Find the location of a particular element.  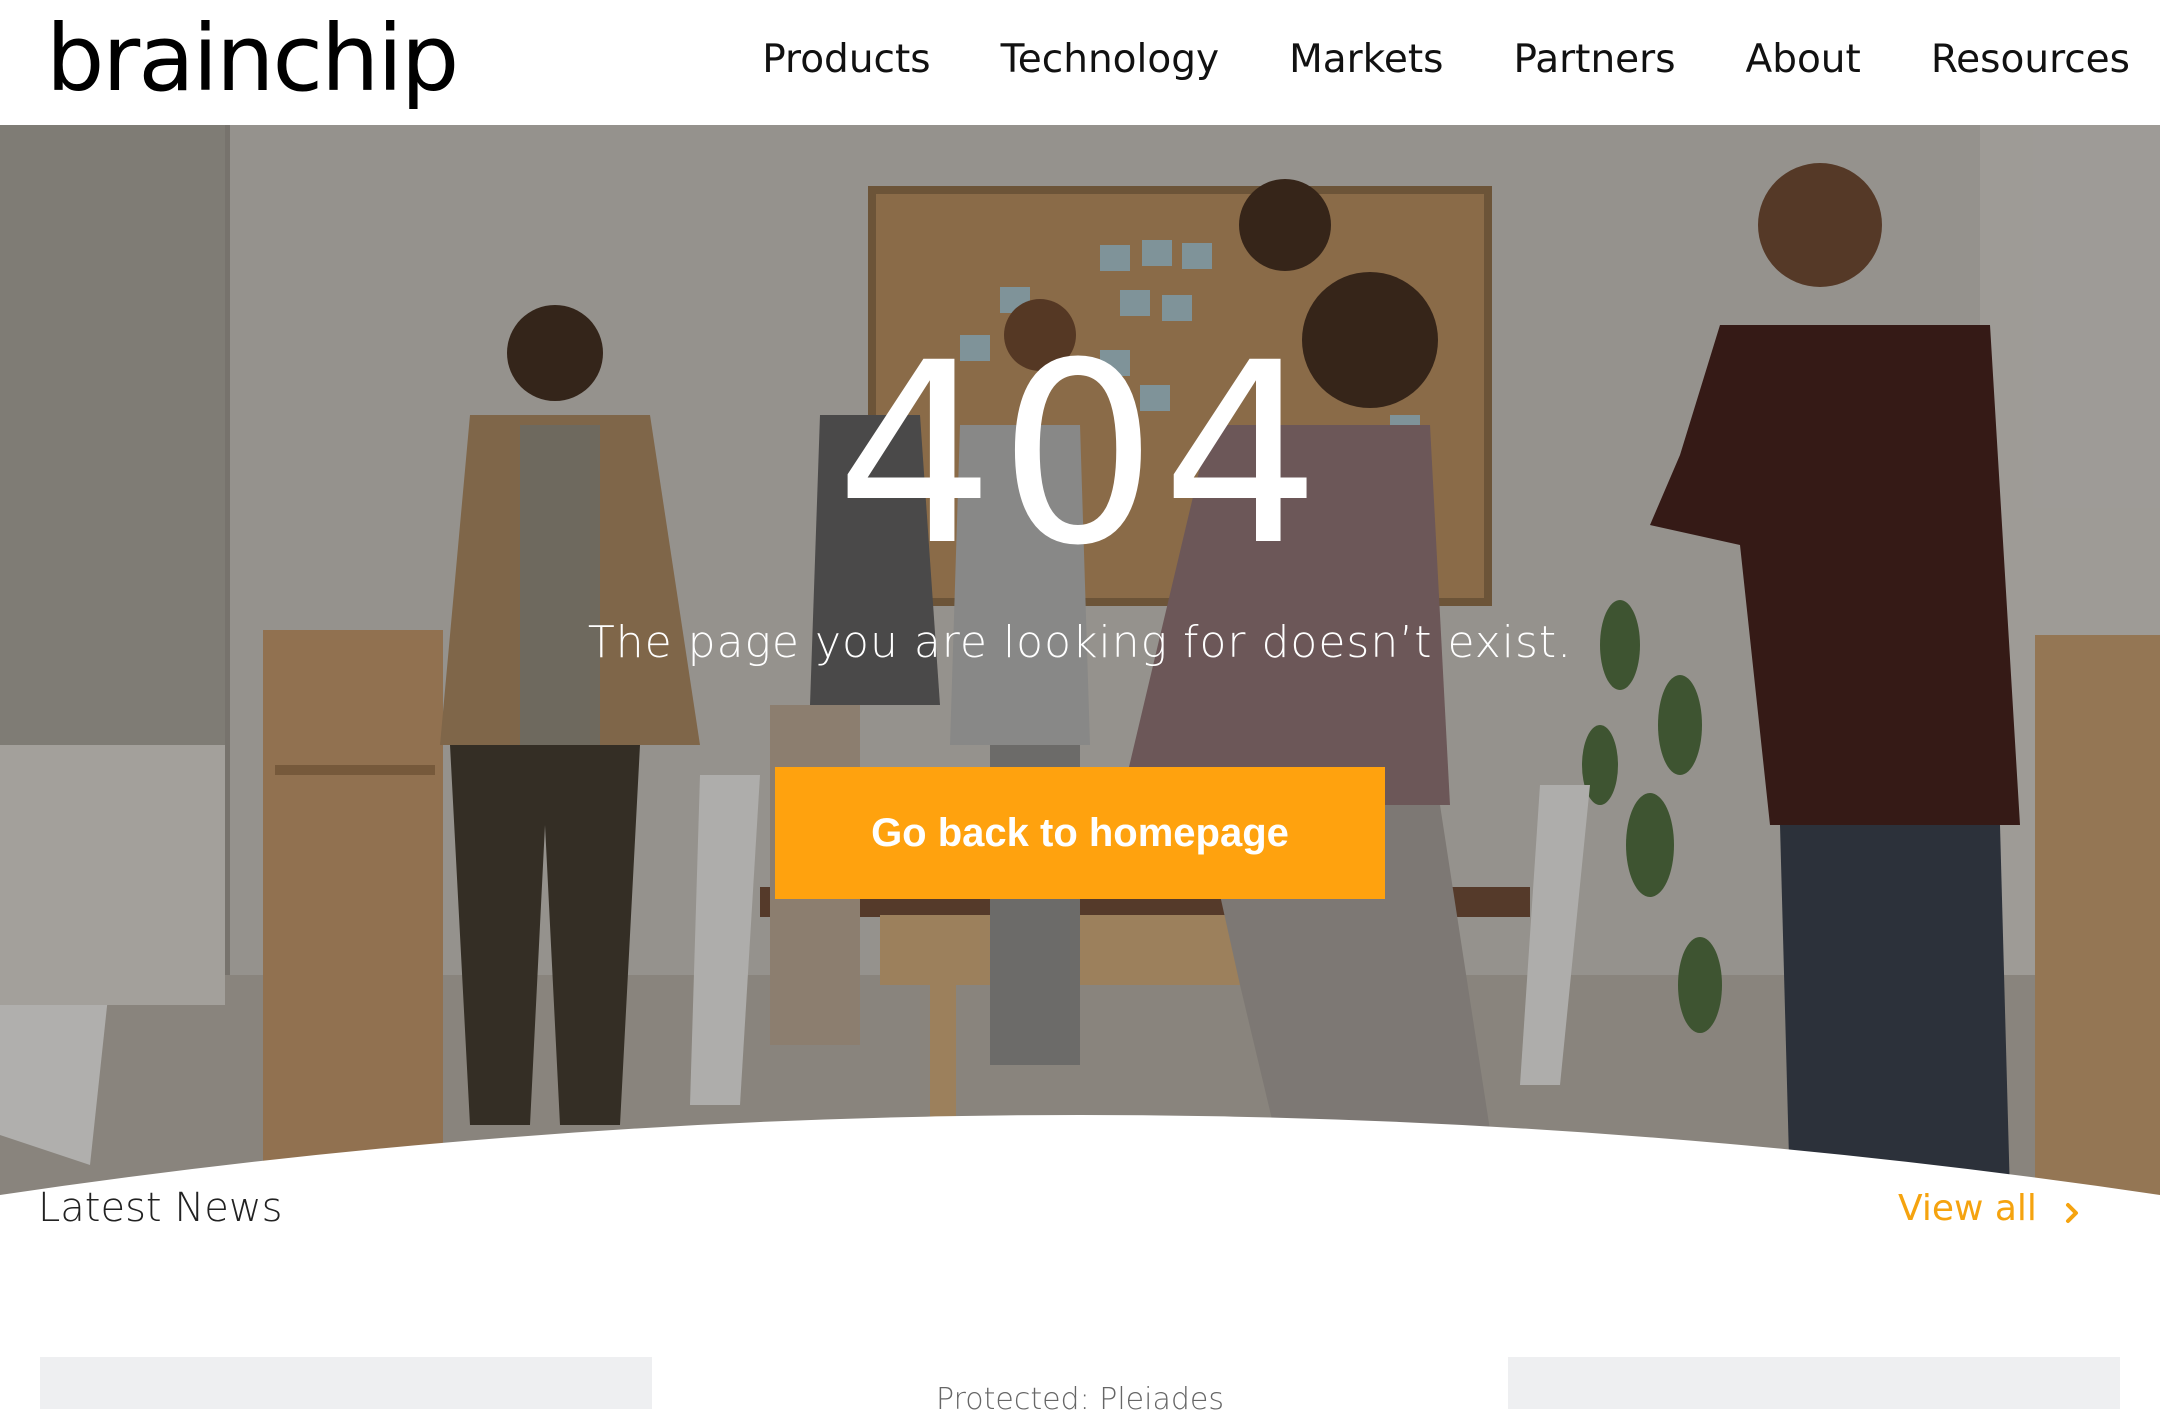

news-card-title: Protected: Pleiades is located at coordinates (1080, 1399).